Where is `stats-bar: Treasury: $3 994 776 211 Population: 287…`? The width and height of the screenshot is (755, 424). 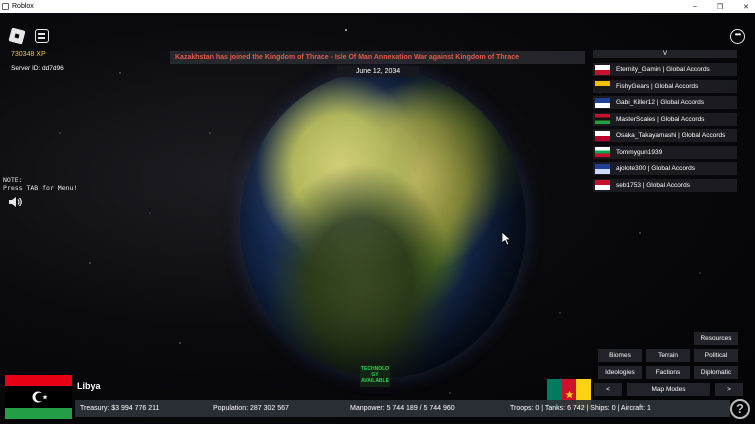
stats-bar: Treasury: $3 994 776 211 Population: 287… is located at coordinates (402, 408).